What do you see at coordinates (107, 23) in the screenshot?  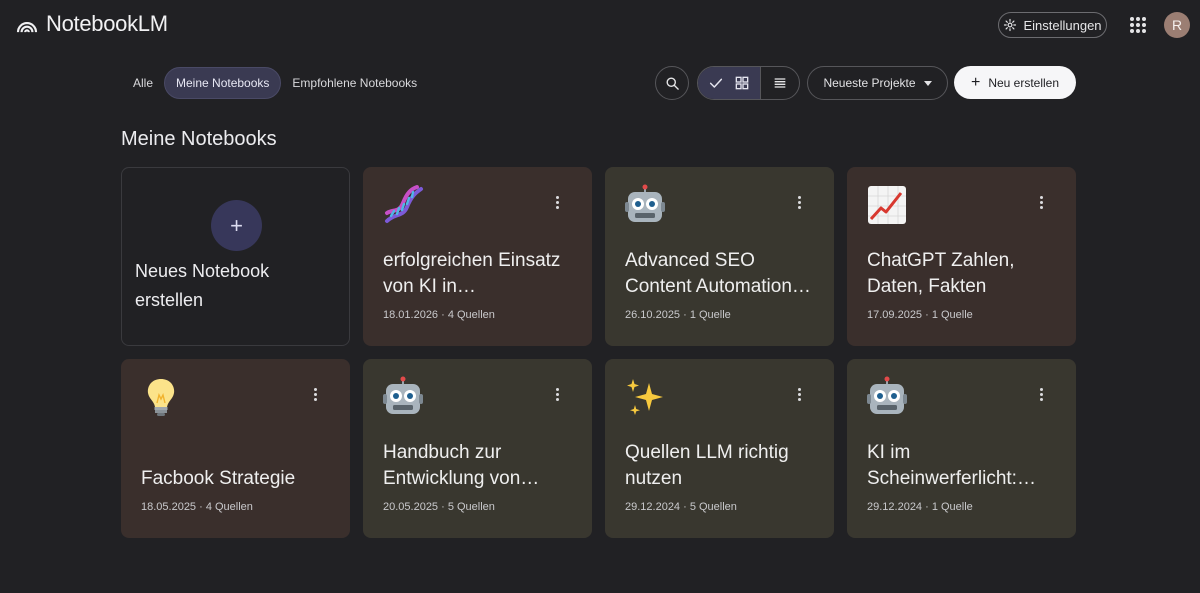 I see `app-title: NotebookLM` at bounding box center [107, 23].